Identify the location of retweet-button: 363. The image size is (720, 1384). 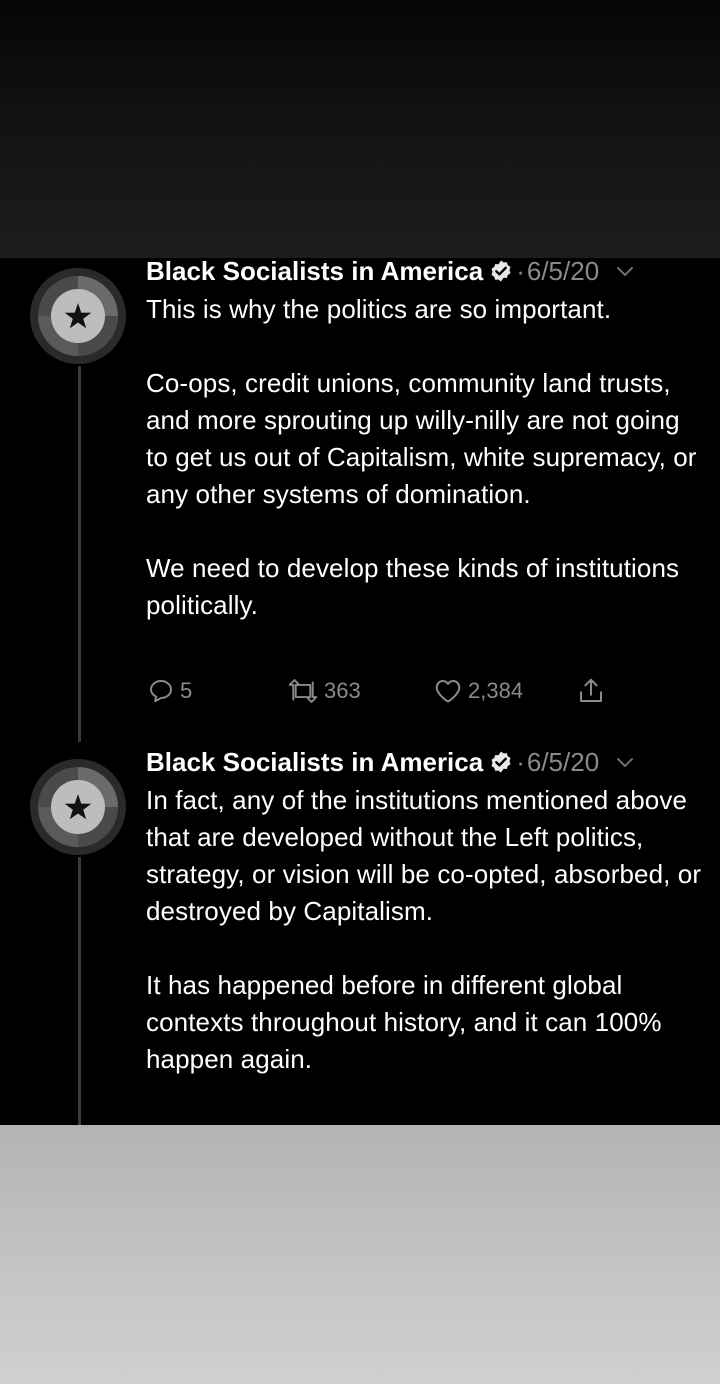
(323, 691).